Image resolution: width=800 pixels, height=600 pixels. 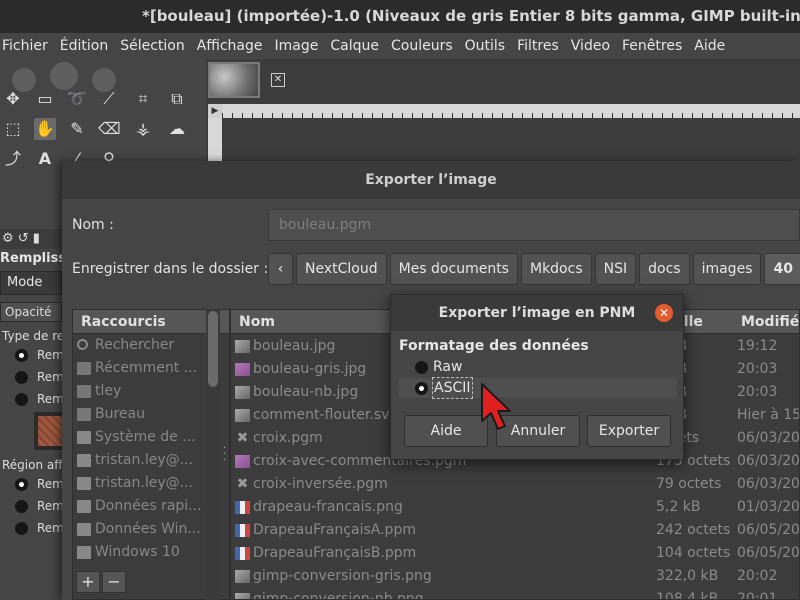 What do you see at coordinates (515, 484) in the screenshot?
I see `file-row: ✖croix-inversée.pgm 79 octets 06/03/202` at bounding box center [515, 484].